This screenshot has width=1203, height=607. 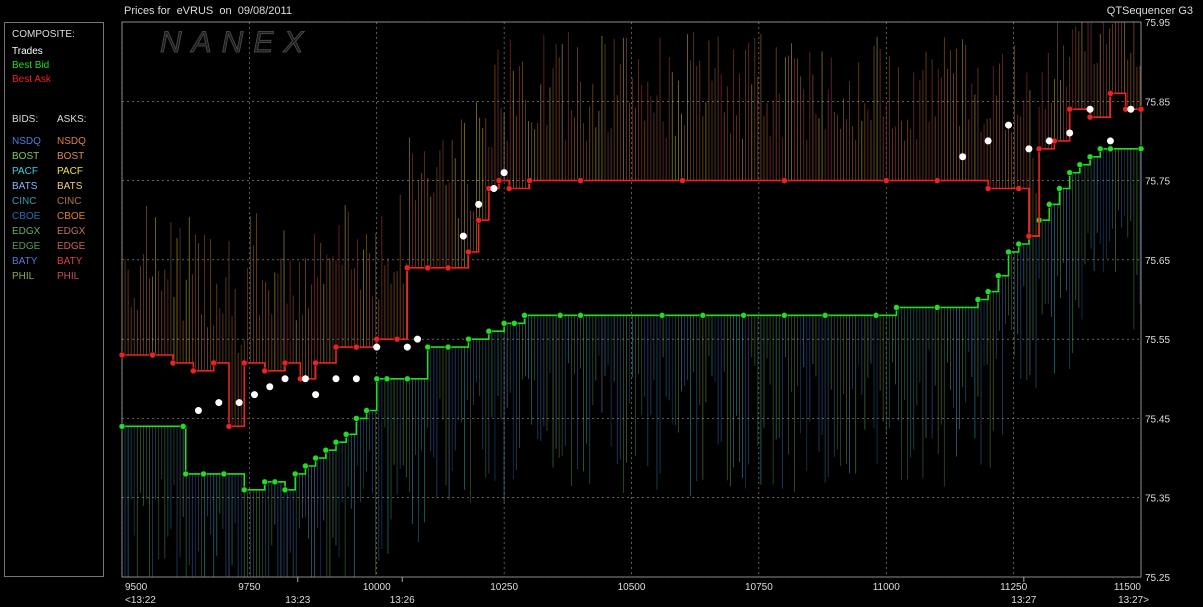 I want to click on x-tick-label: 9750, so click(x=249, y=587).